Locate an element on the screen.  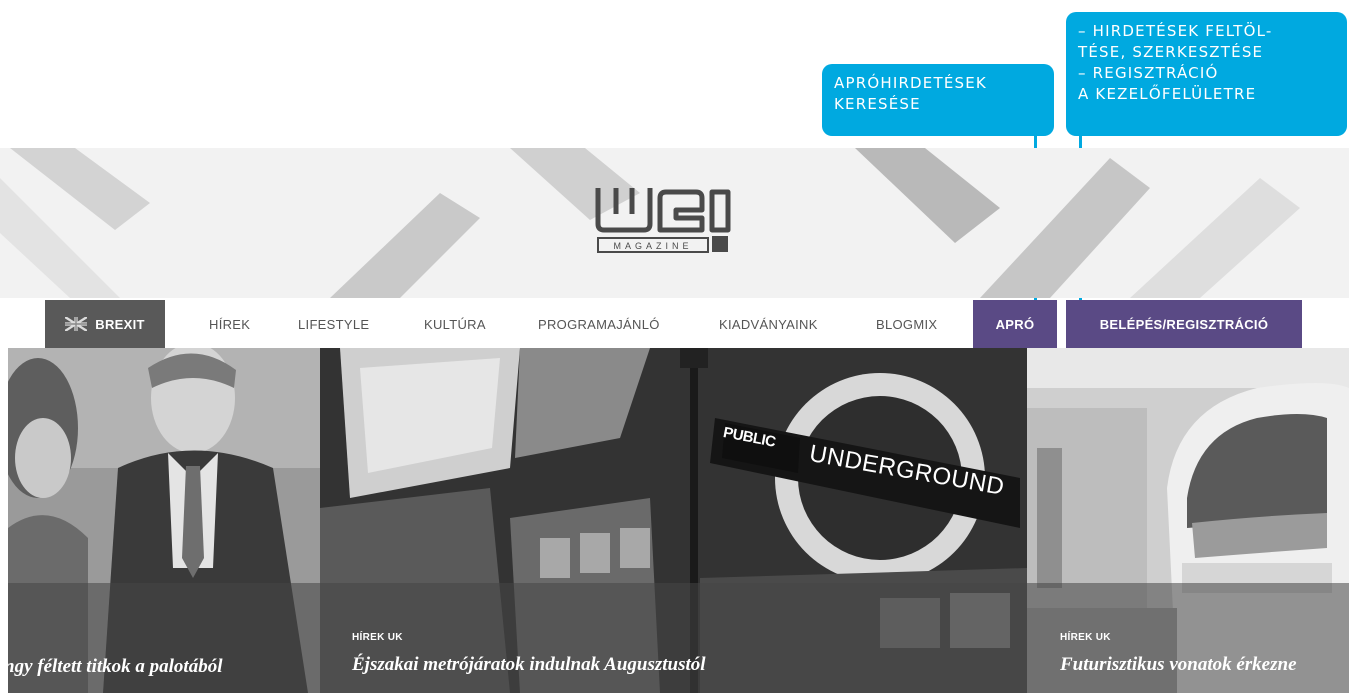
slide-headline: Futurisztikus vonatok érkezne is located at coordinates (1178, 665).